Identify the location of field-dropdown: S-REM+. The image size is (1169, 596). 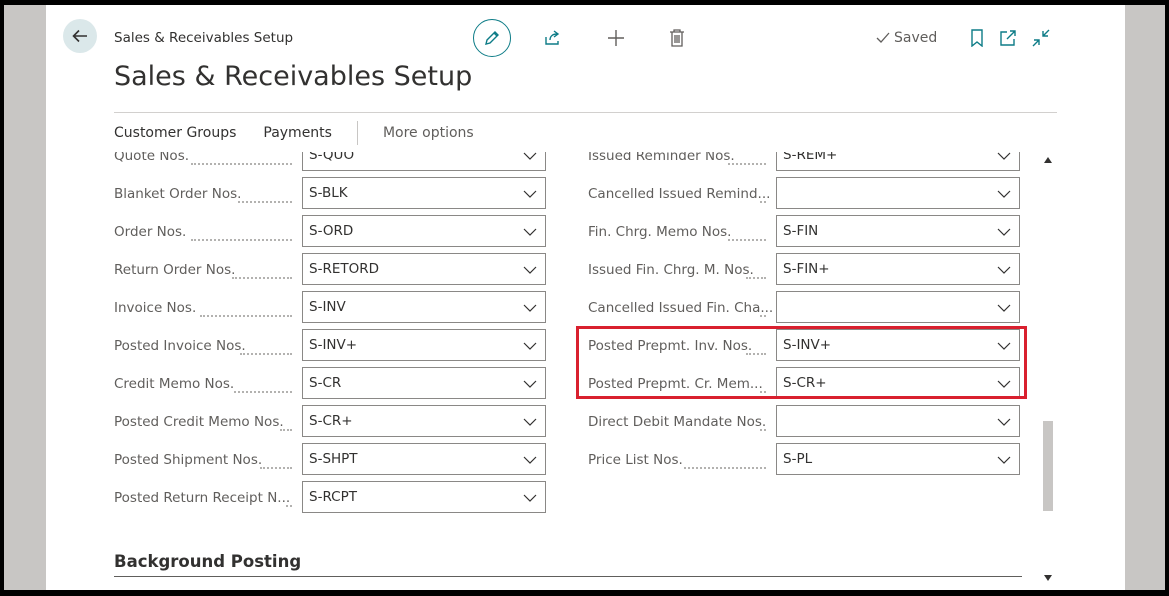
(898, 161).